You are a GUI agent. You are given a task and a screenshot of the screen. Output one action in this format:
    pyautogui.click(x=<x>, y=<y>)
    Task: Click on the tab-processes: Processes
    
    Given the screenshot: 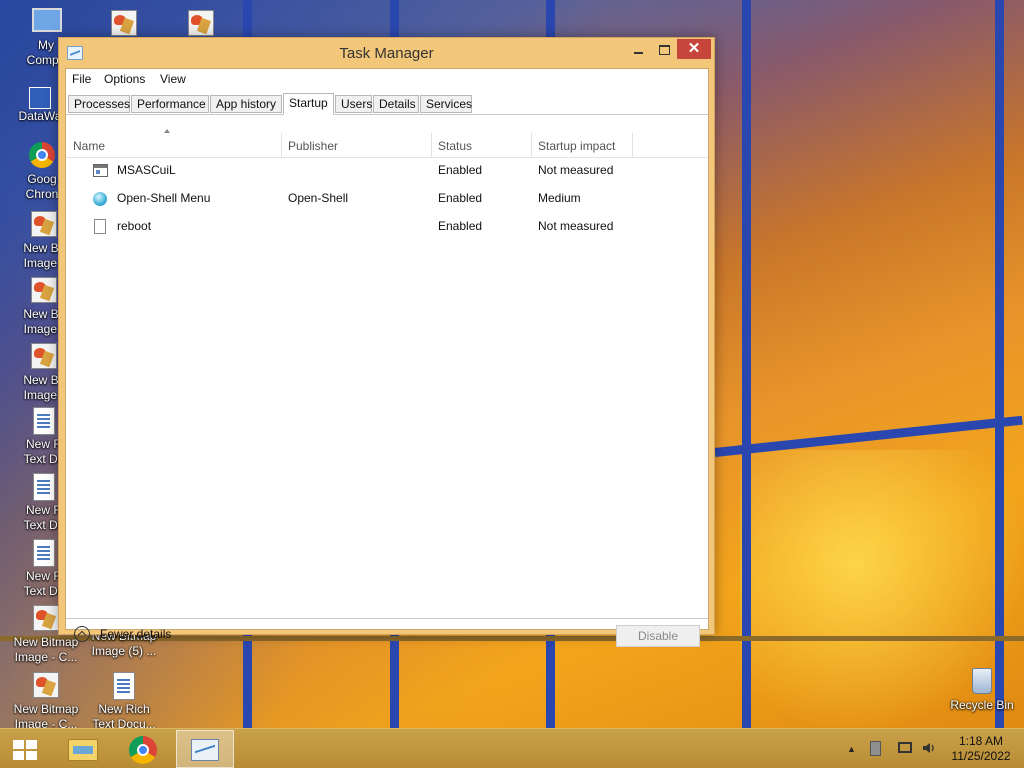 What is the action you would take?
    pyautogui.click(x=99, y=104)
    